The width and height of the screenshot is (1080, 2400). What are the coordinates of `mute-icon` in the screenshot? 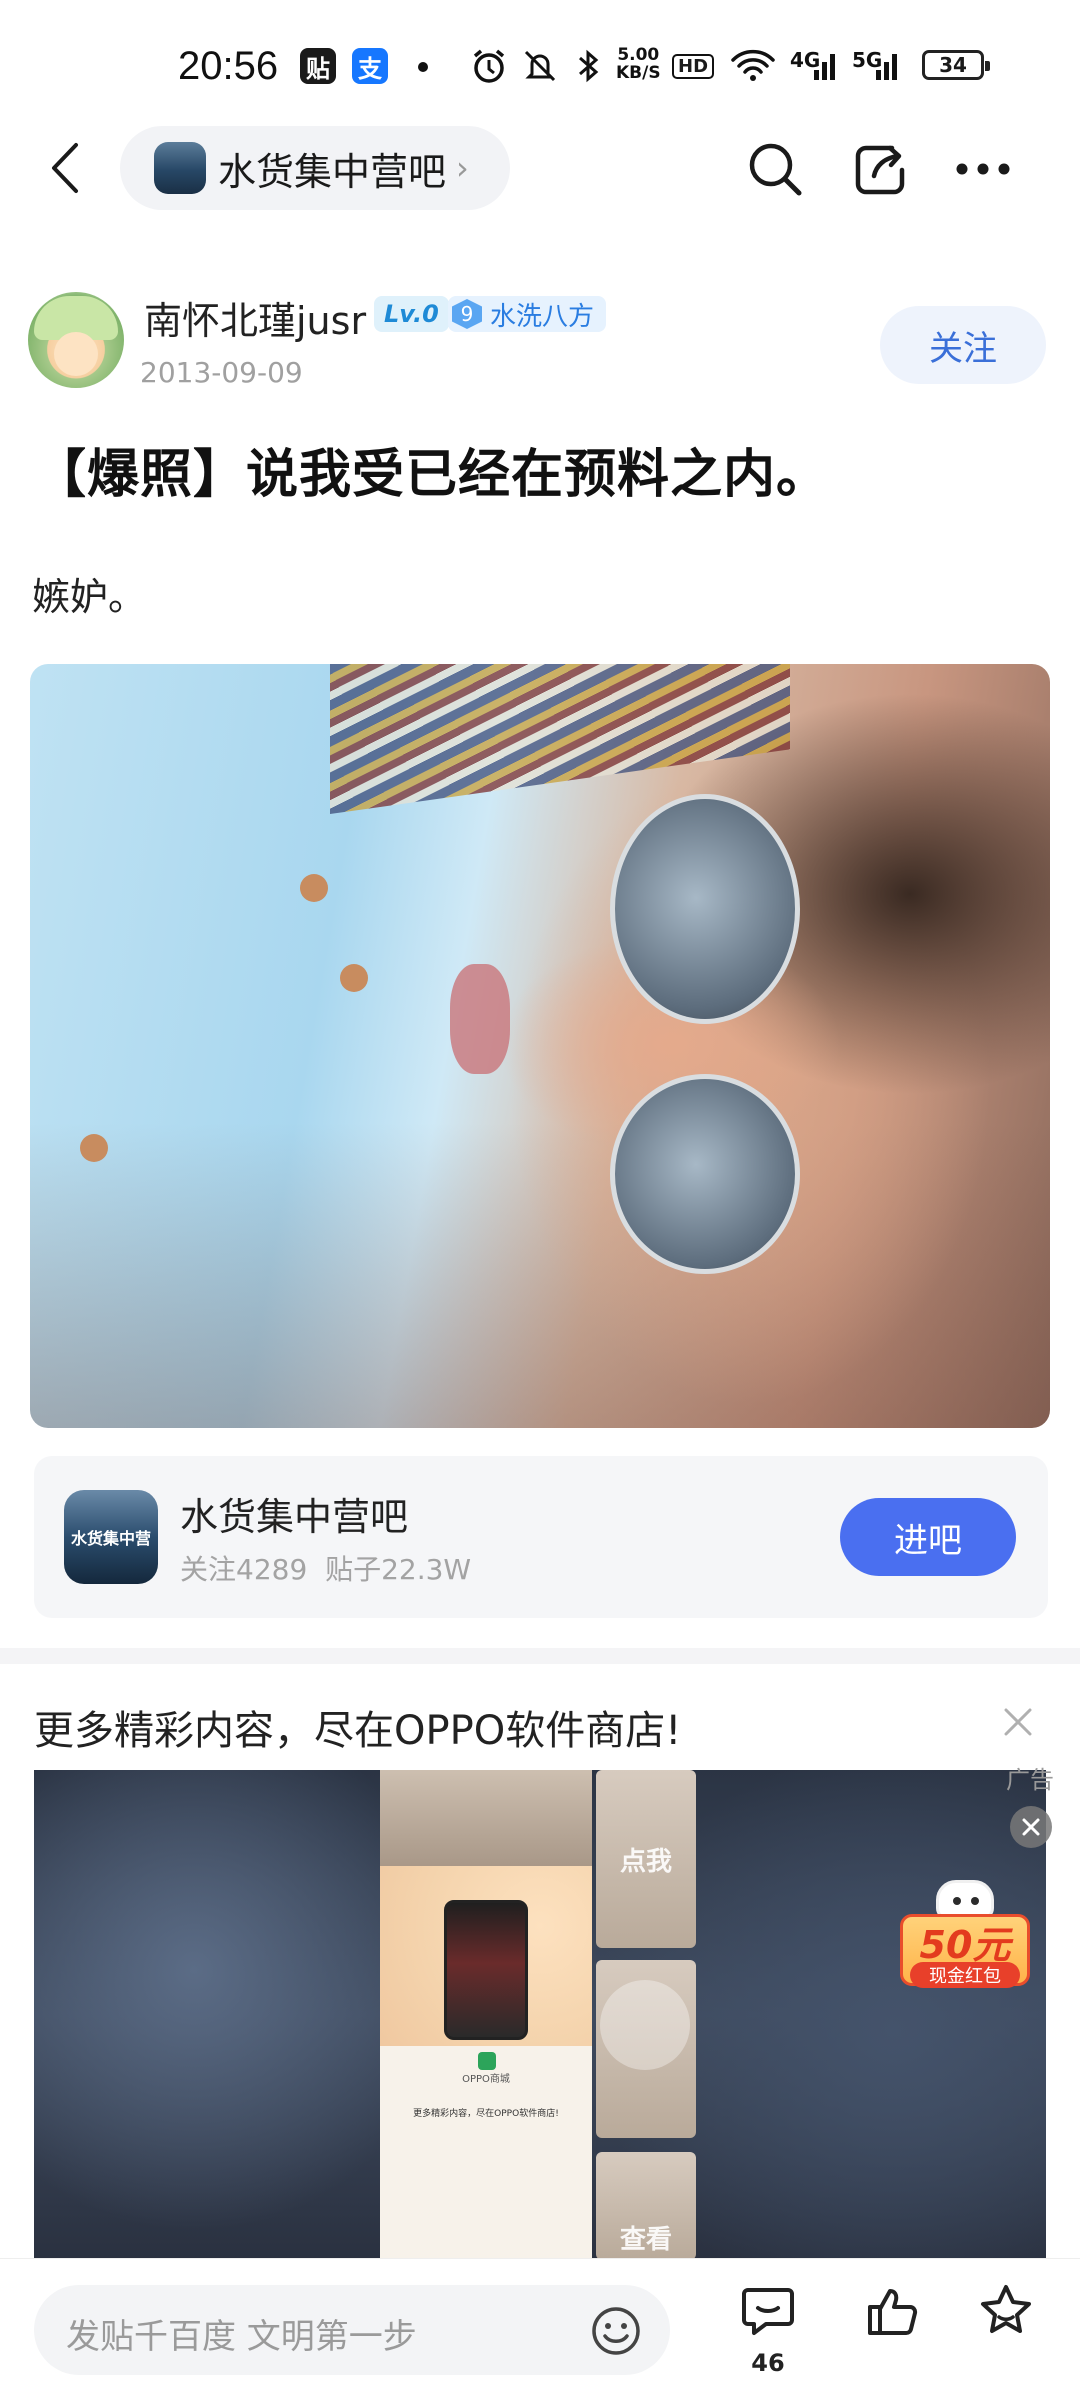 It's located at (540, 66).